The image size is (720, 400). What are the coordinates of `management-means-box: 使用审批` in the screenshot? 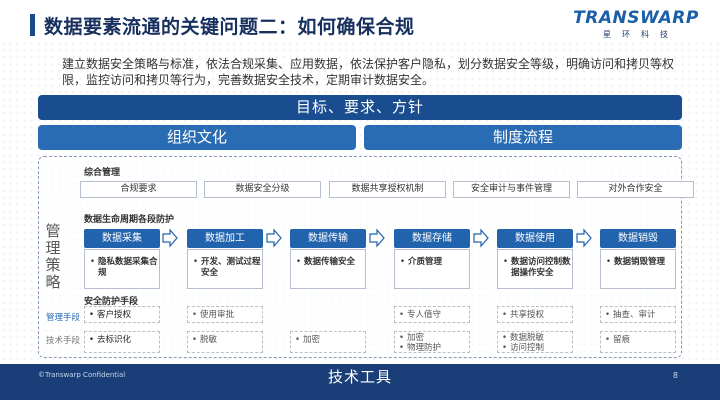 It's located at (225, 314).